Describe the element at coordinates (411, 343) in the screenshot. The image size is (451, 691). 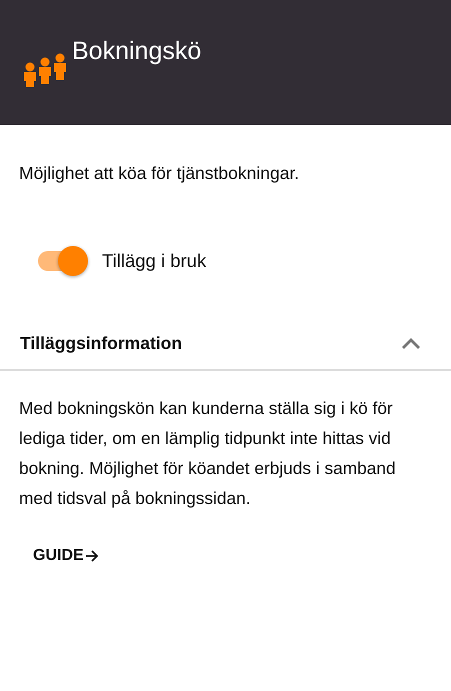
I see `chevron-icon` at that location.